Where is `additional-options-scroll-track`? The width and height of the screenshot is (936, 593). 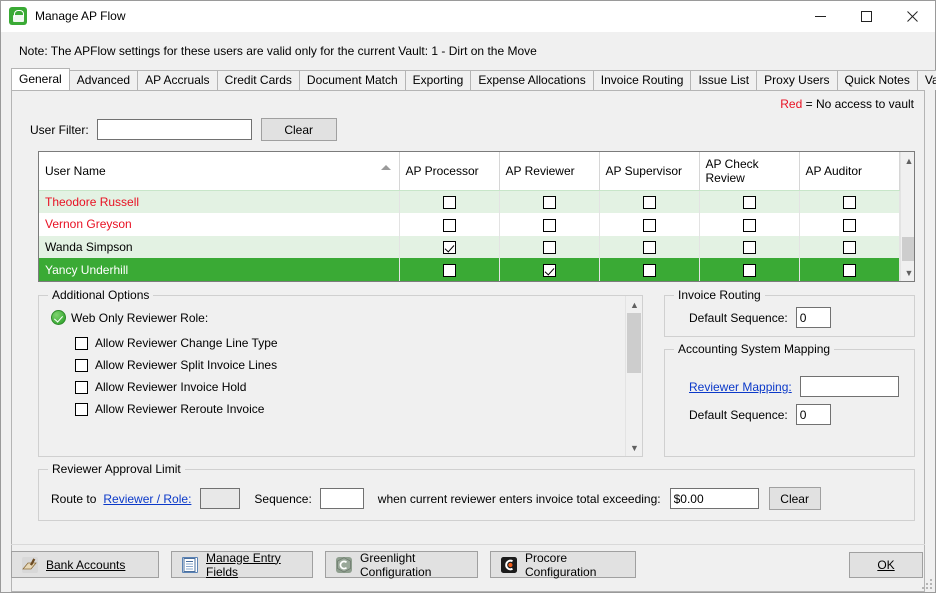 additional-options-scroll-track is located at coordinates (634, 376).